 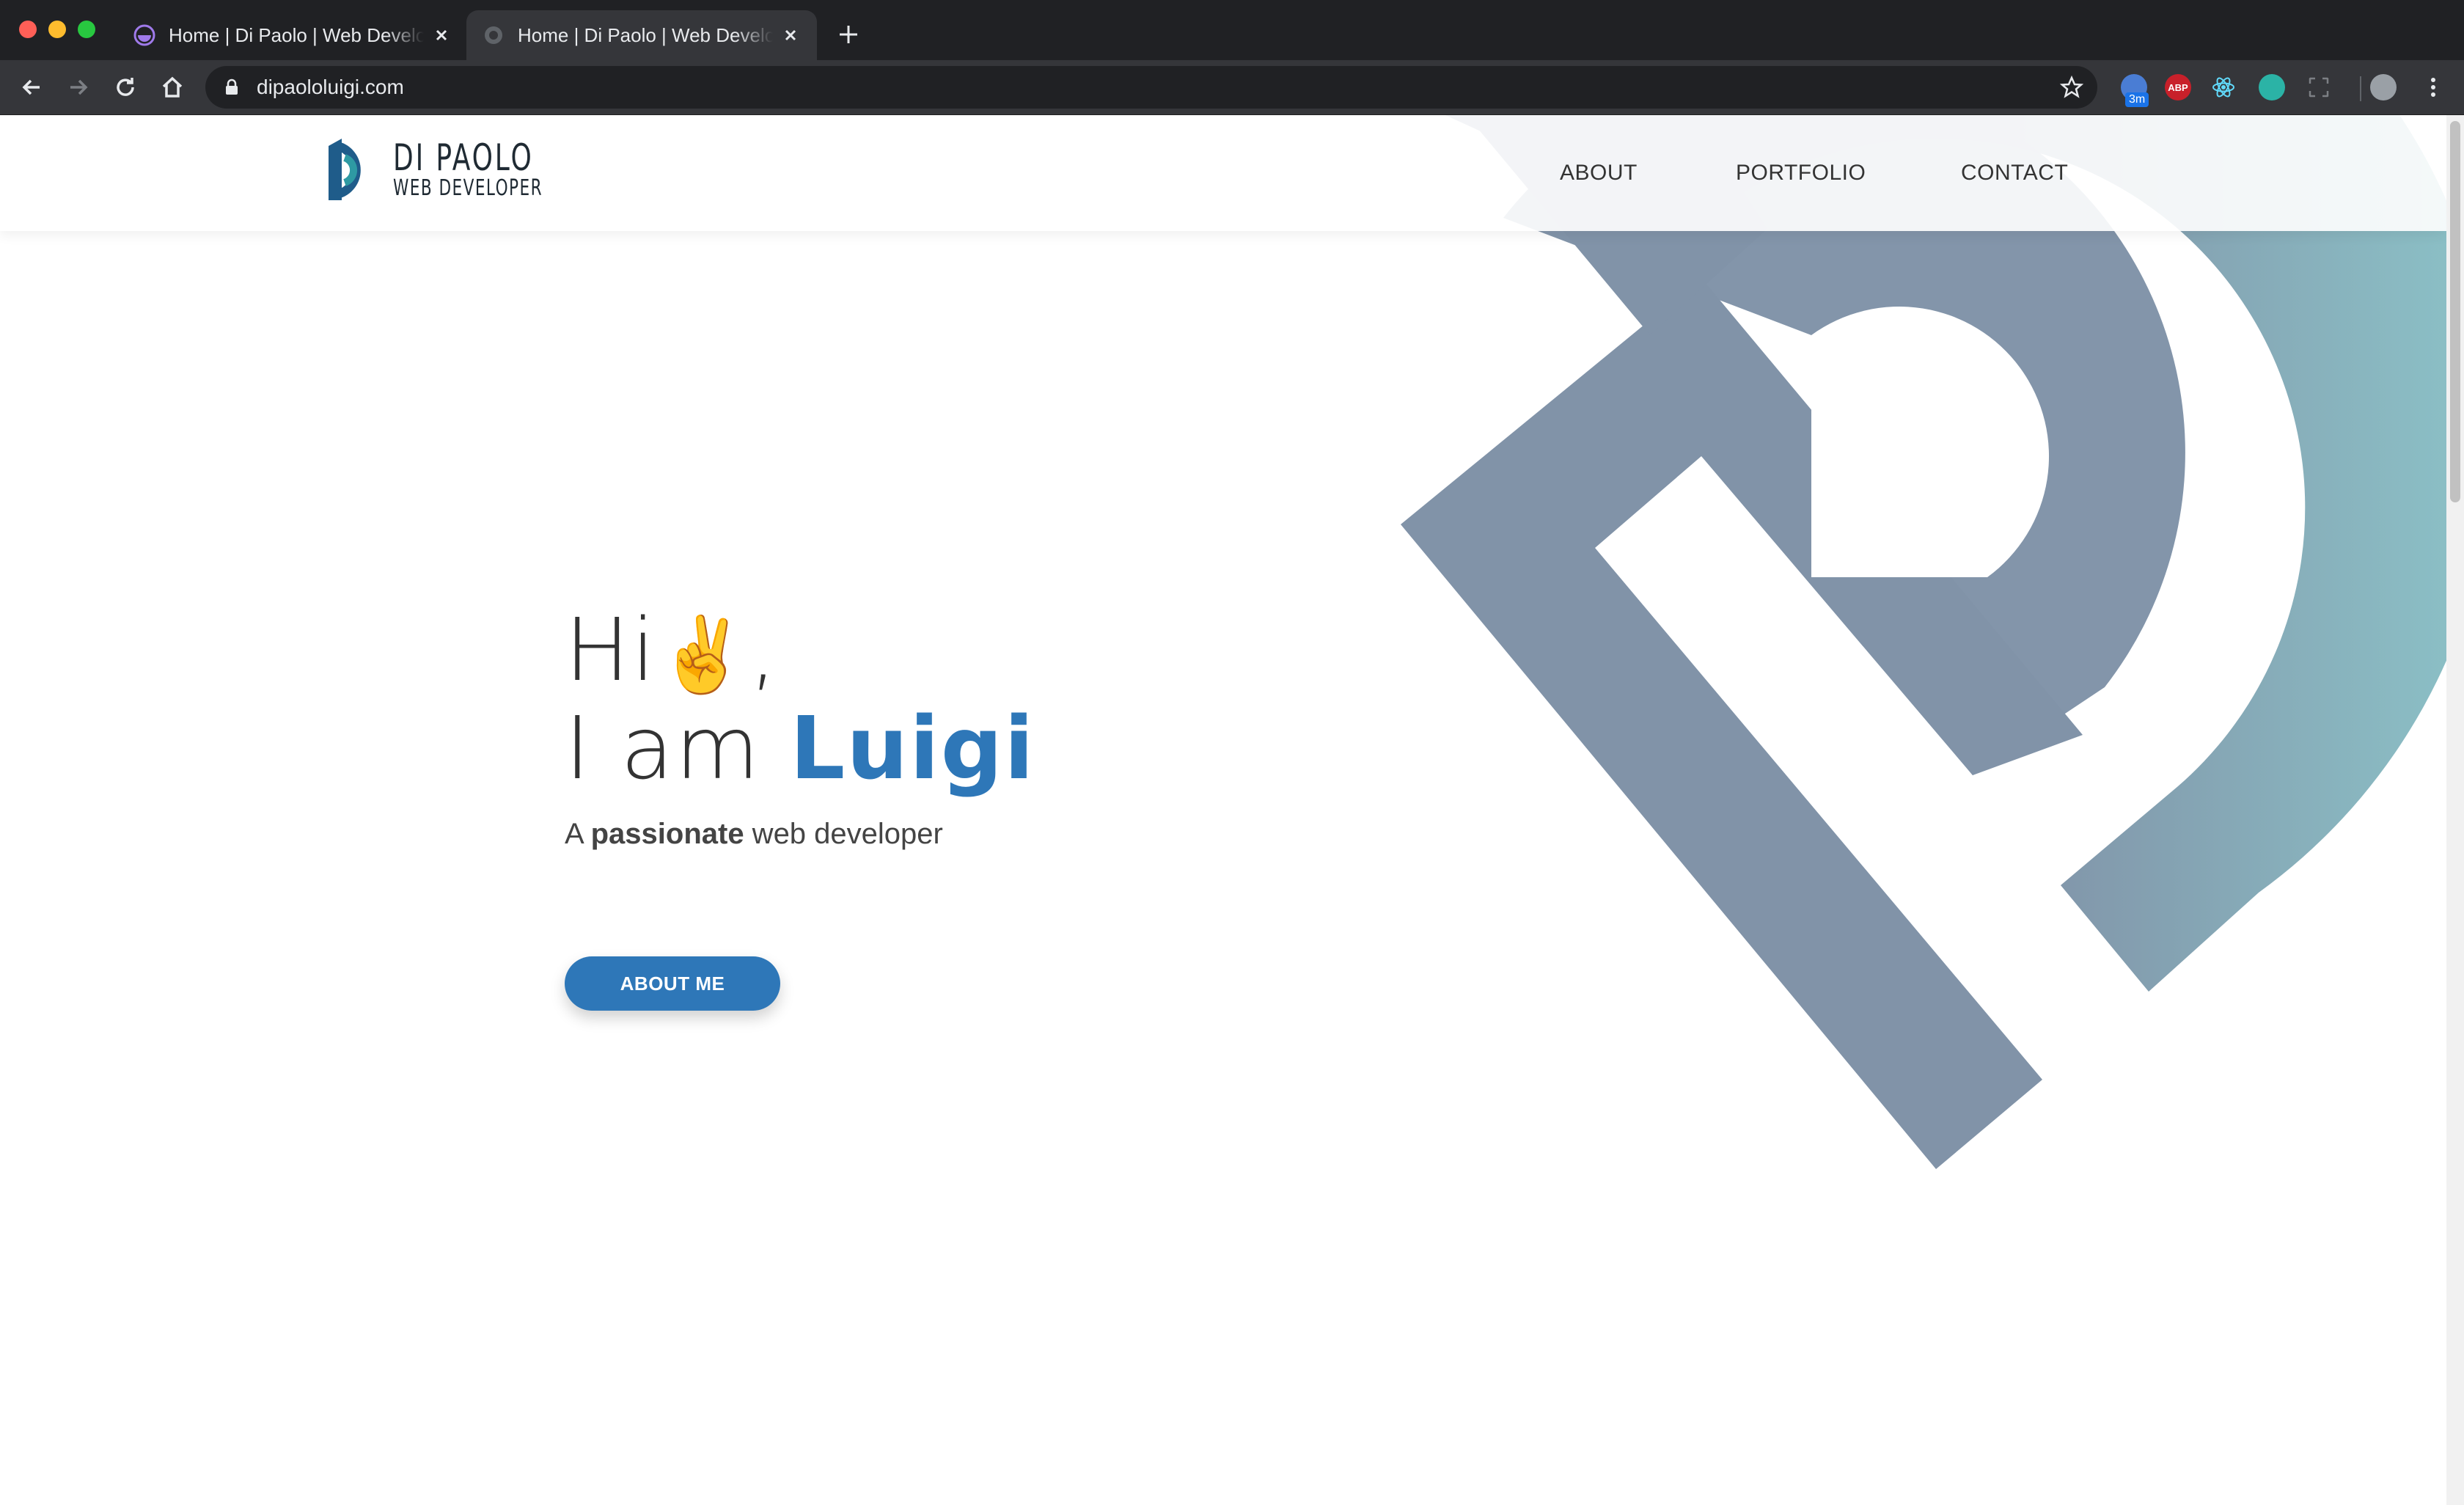 I want to click on subtitle-bold: passionate, so click(x=667, y=834).